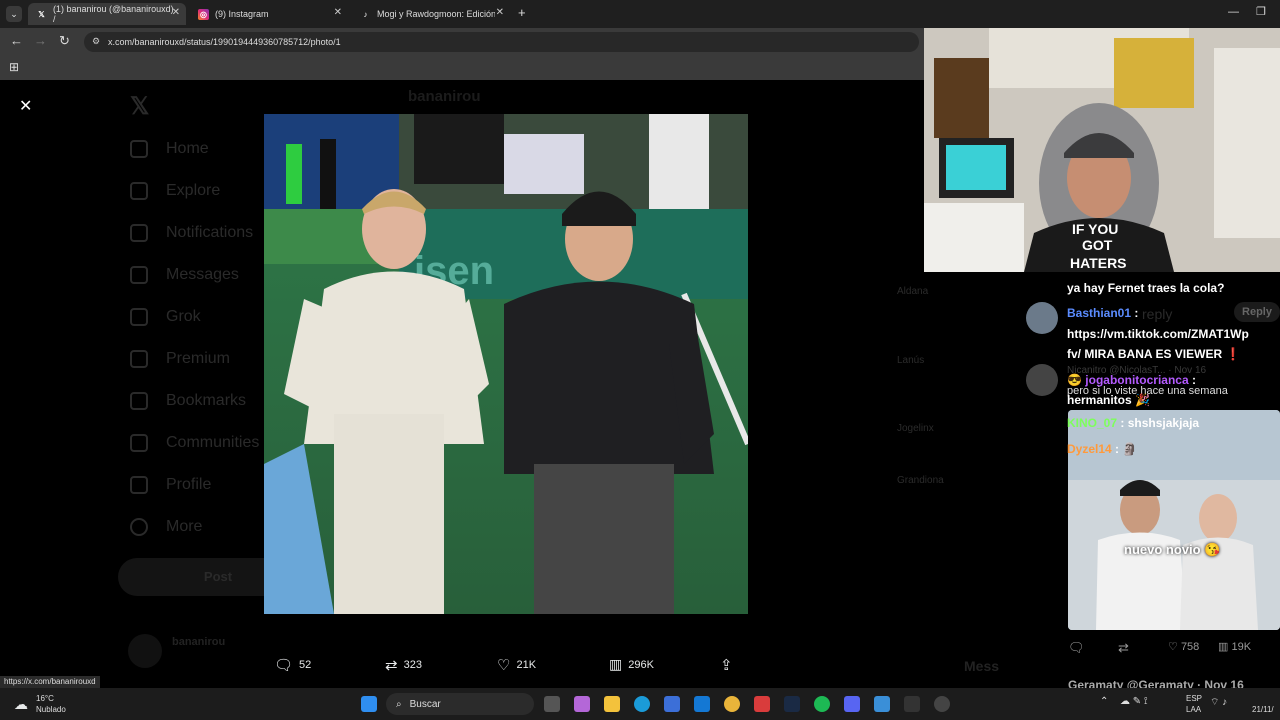 The height and width of the screenshot is (720, 1280). I want to click on heart-icon: ♡, so click(504, 665).